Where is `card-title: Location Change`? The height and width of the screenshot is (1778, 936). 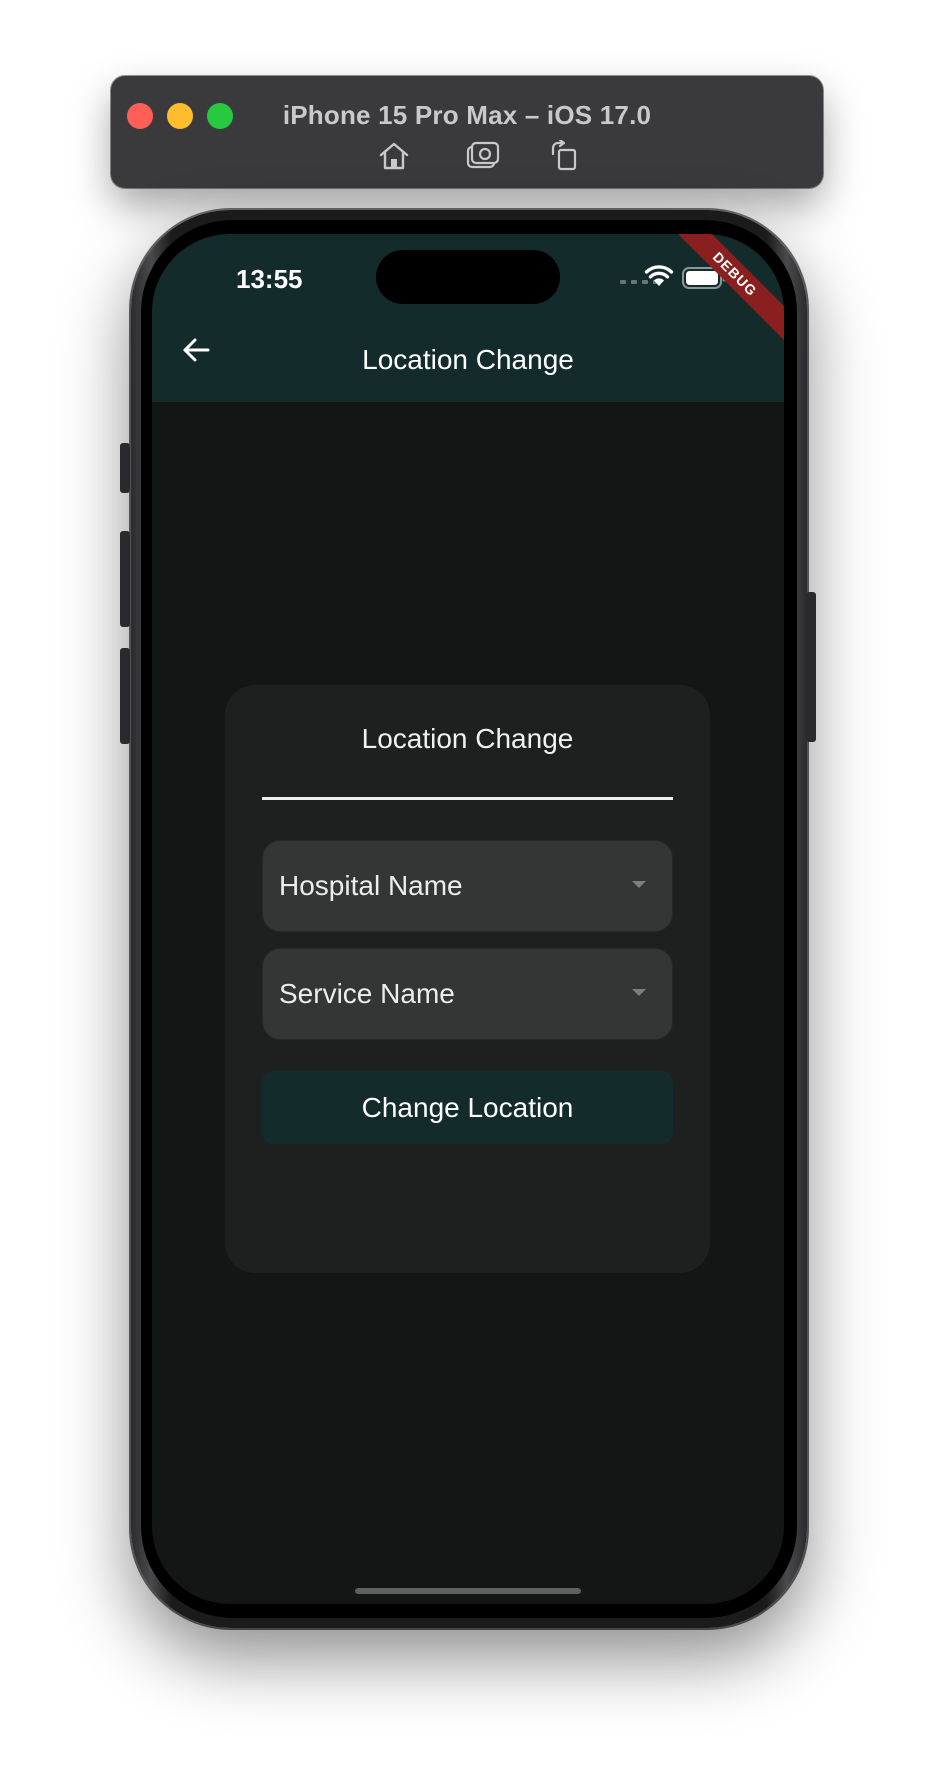
card-title: Location Change is located at coordinates (467, 738).